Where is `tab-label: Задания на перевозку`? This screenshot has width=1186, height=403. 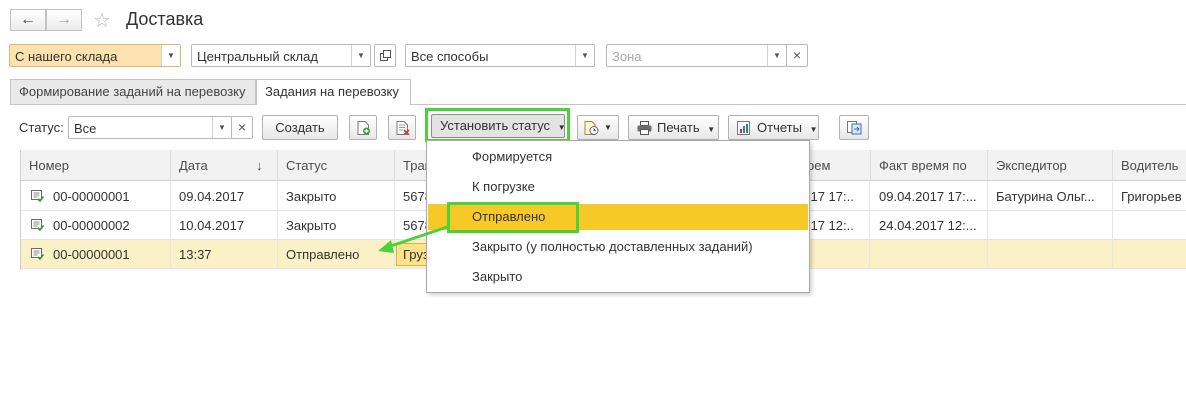 tab-label: Задания на перевозку is located at coordinates (332, 91).